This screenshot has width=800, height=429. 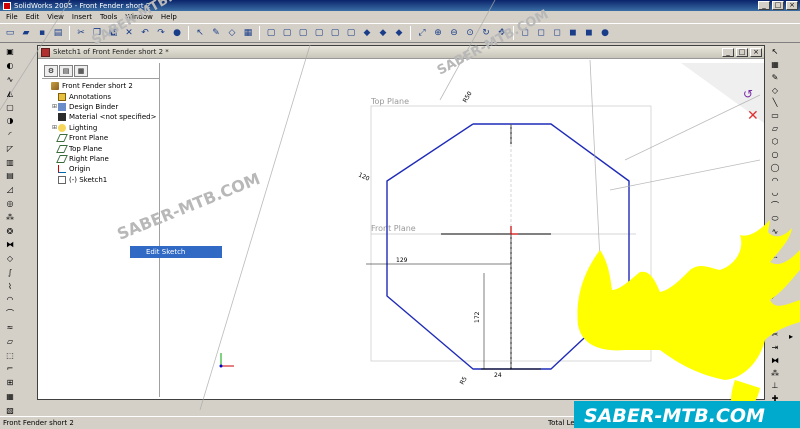 I want to click on property-manager-tab-icon: ▤, so click(x=66, y=71).